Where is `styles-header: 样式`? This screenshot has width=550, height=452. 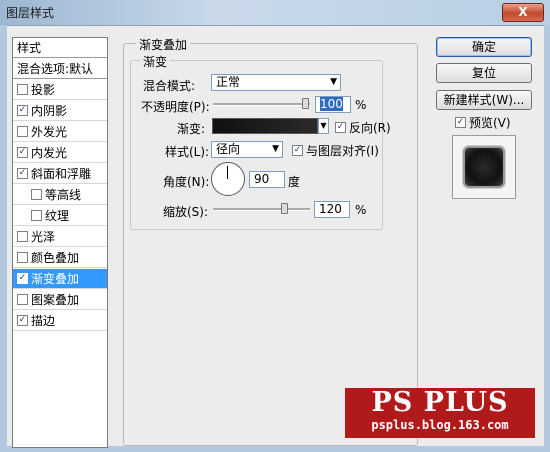 styles-header: 样式 is located at coordinates (60, 48).